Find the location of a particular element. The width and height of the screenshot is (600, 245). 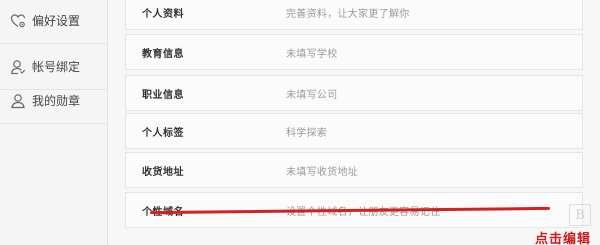

row-value: 完善资料，让大家更了解你 is located at coordinates (348, 14).